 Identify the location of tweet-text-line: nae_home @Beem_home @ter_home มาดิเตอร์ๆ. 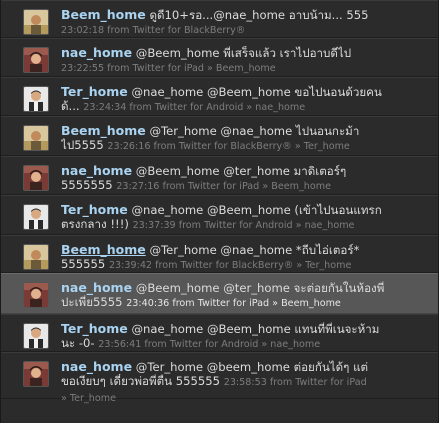
(245, 171).